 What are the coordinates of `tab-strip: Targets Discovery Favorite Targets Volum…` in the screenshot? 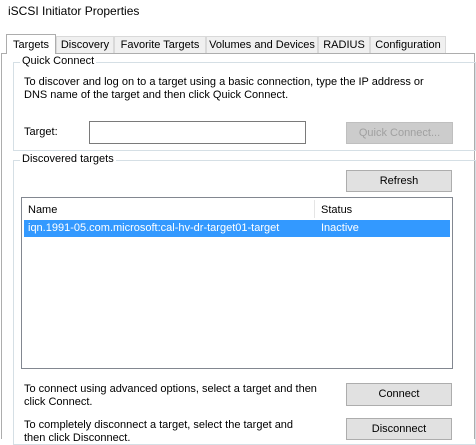 It's located at (238, 44).